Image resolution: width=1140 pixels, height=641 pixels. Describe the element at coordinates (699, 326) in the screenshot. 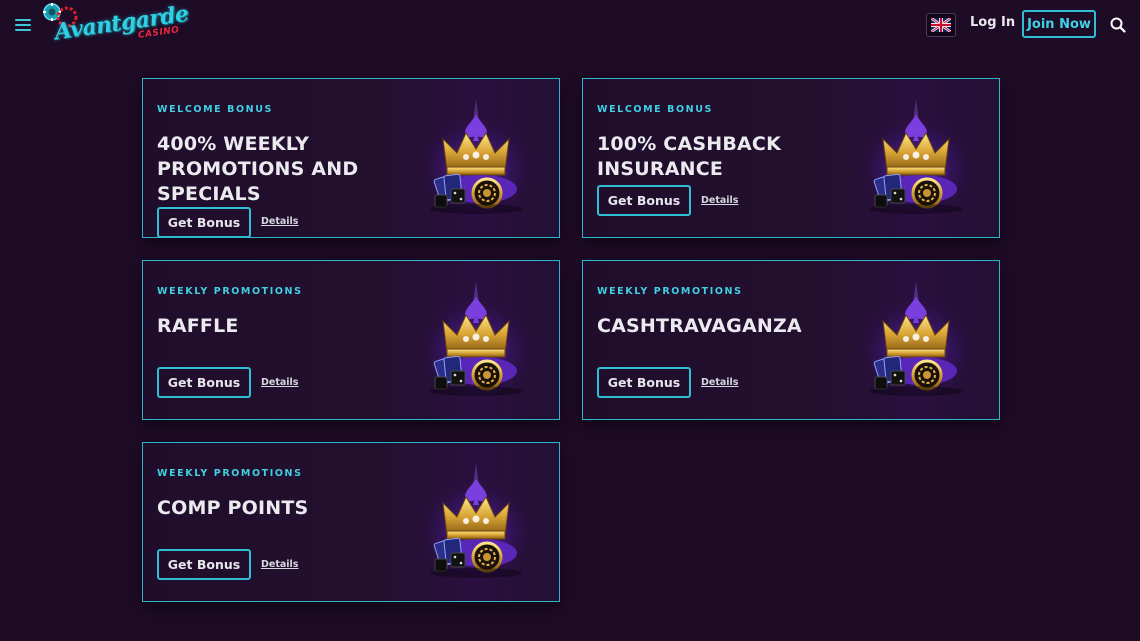

I see `promo-title: CASHTRAVAGANZA` at that location.